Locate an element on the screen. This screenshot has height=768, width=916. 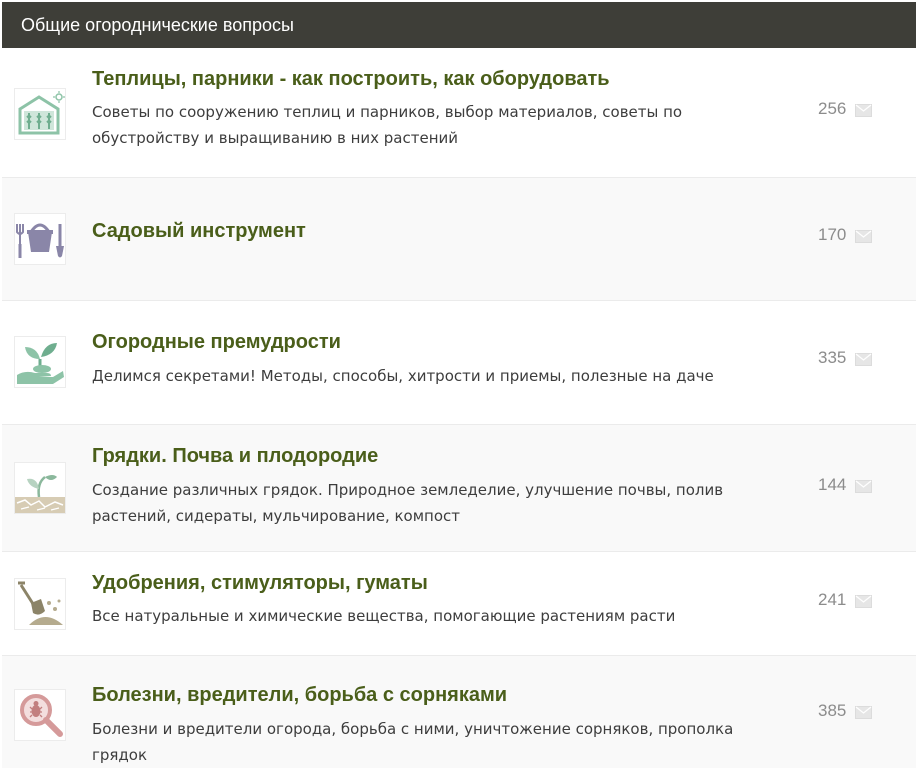
topic-count: 385 is located at coordinates (832, 710).